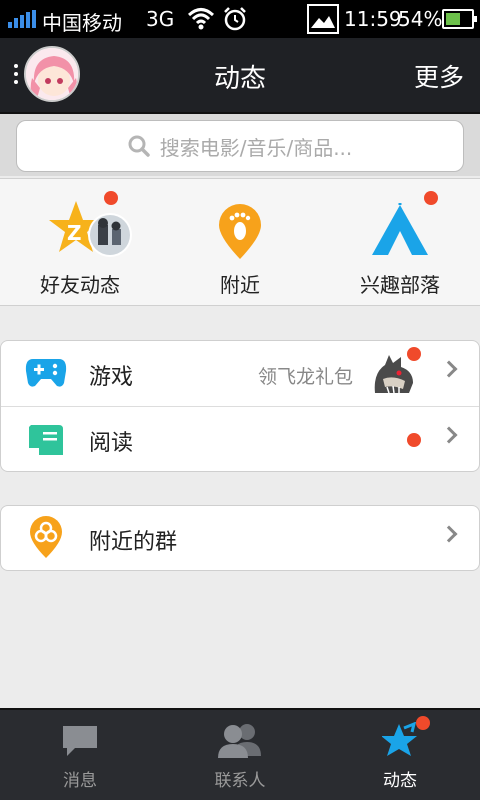 The image size is (480, 800). Describe the element at coordinates (240, 439) in the screenshot. I see `list-item-reading: 阅读` at that location.